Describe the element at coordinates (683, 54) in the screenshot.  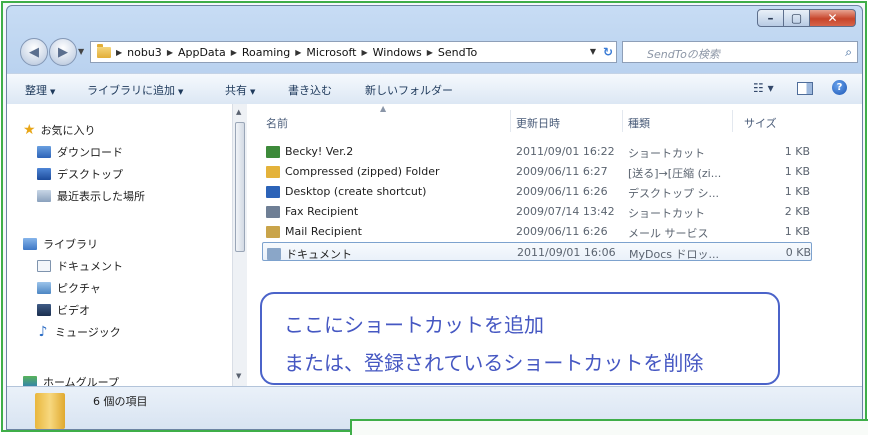
I see `search-placeholder: SendToの検索` at that location.